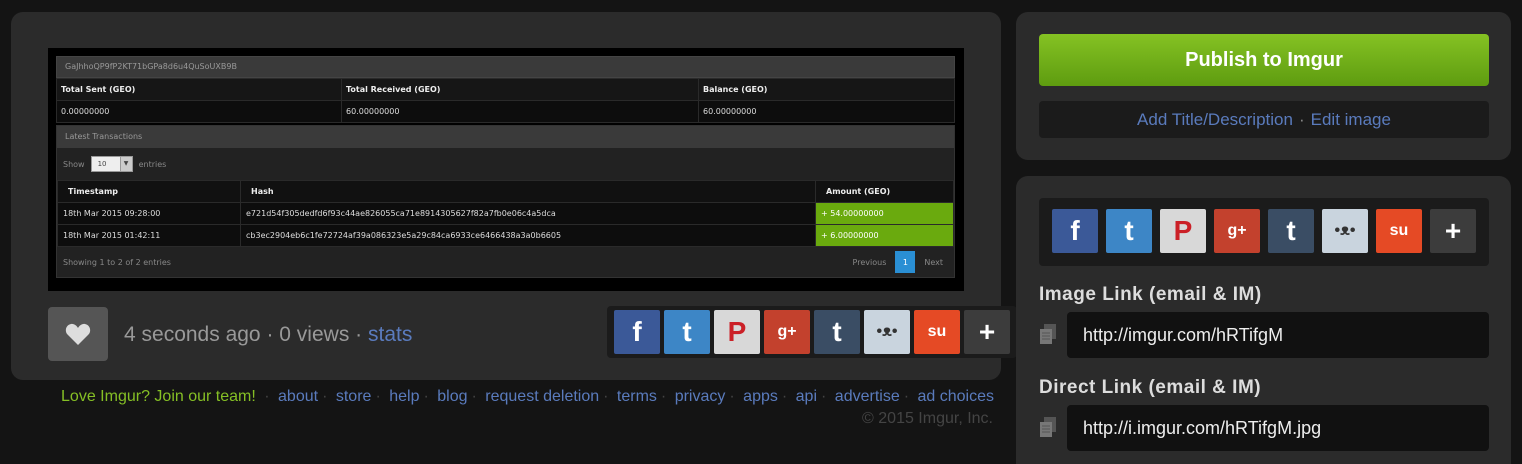 This screenshot has width=1522, height=464. Describe the element at coordinates (884, 213) in the screenshot. I see `tx-amount: + 54.00000000` at that location.